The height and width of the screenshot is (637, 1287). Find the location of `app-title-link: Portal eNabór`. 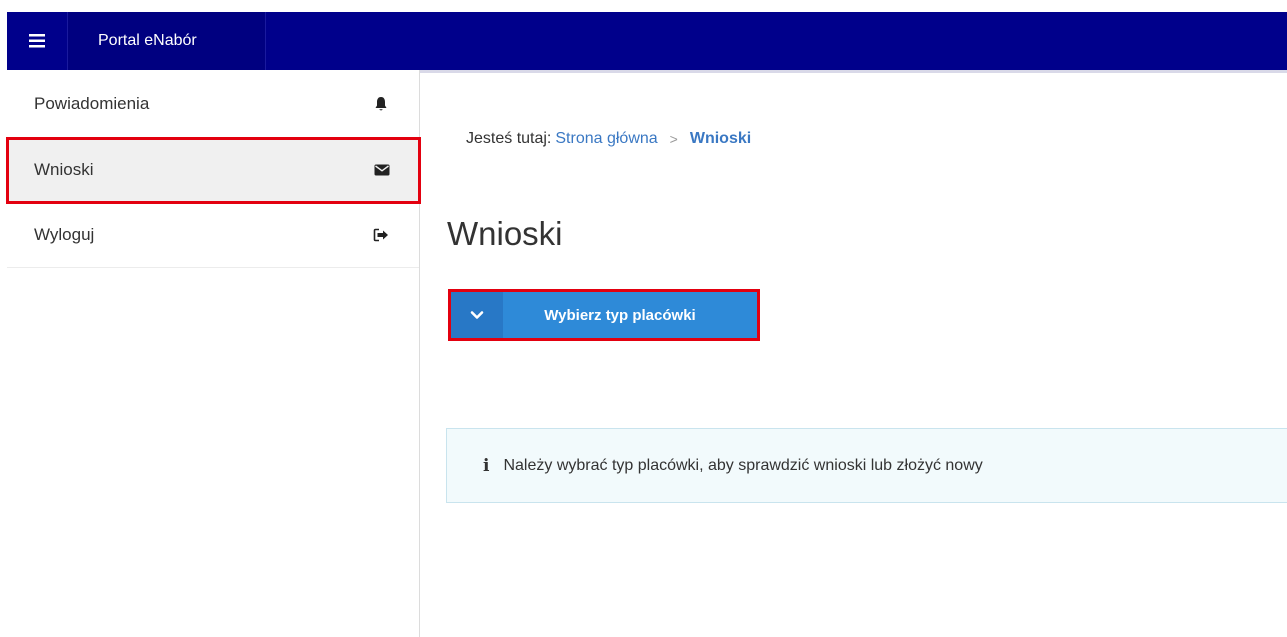

app-title-link: Portal eNabór is located at coordinates (166, 41).